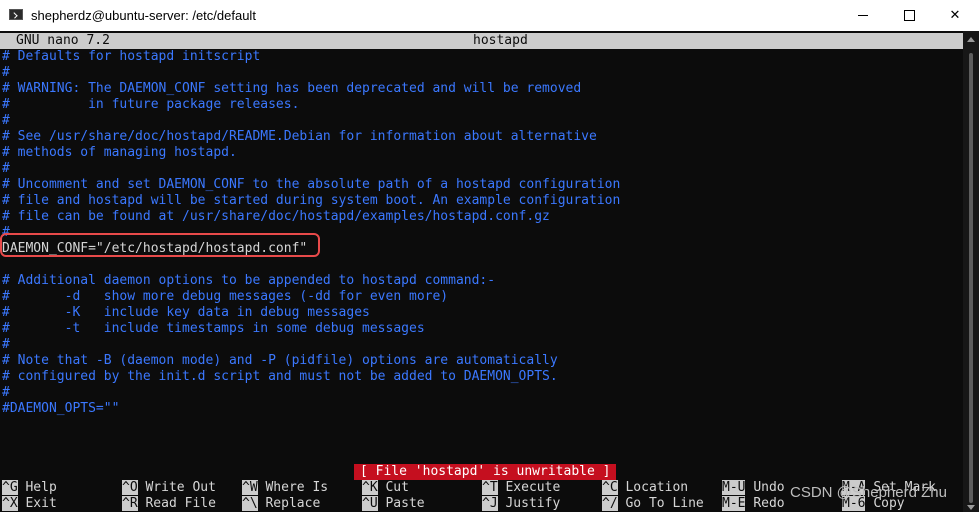 This screenshot has height=512, width=979. I want to click on close-button: ✕, so click(955, 15).